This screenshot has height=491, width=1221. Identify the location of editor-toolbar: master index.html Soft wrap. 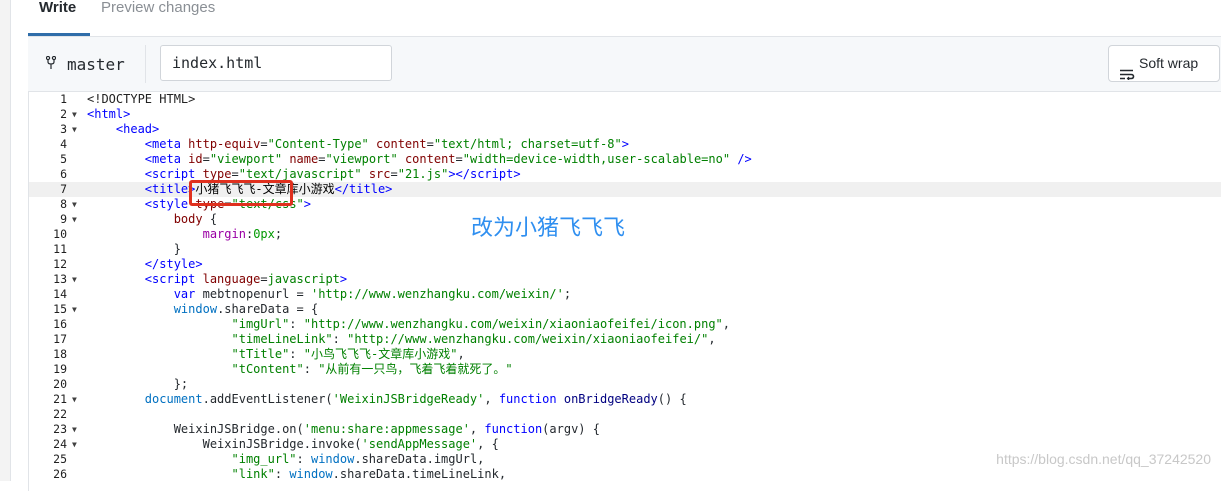
(624, 64).